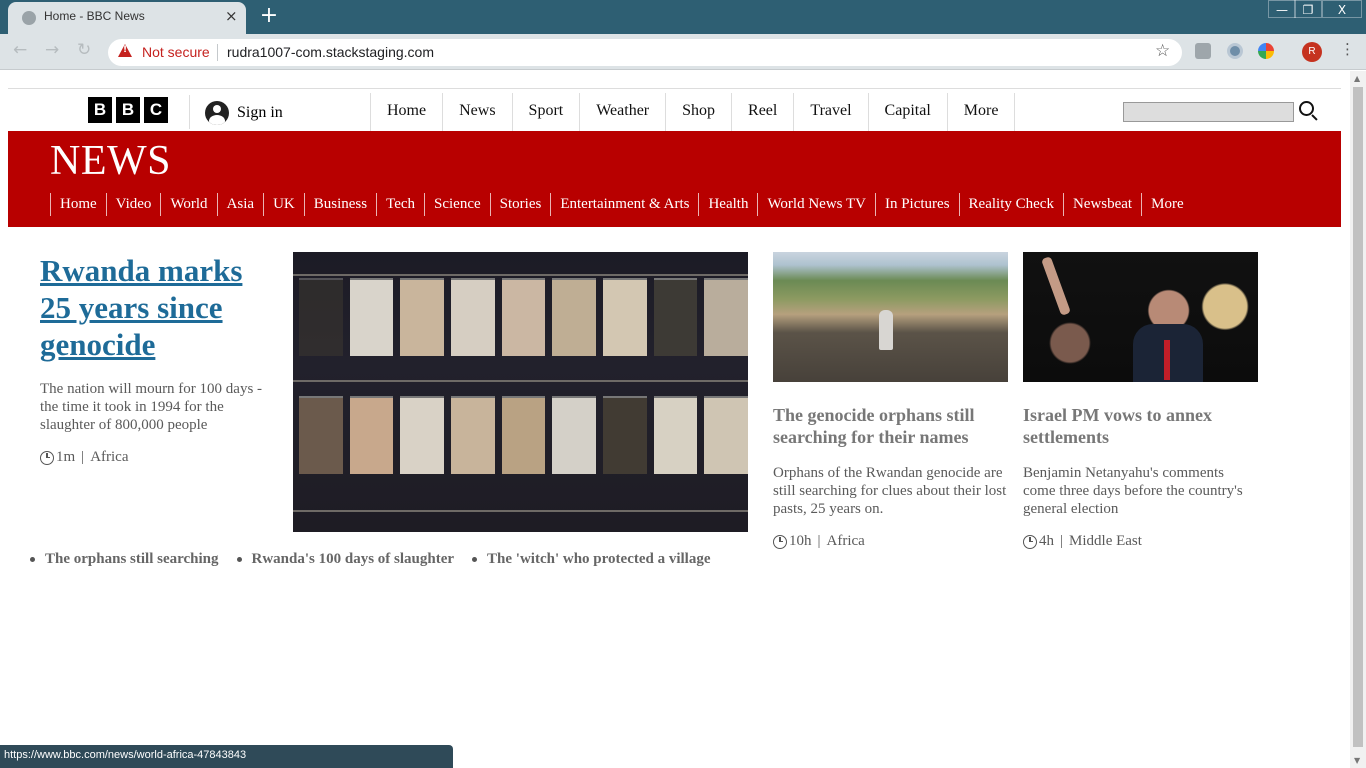 The image size is (1366, 768). What do you see at coordinates (591, 559) in the screenshot?
I see `related-link: The 'witch' who protected a village` at bounding box center [591, 559].